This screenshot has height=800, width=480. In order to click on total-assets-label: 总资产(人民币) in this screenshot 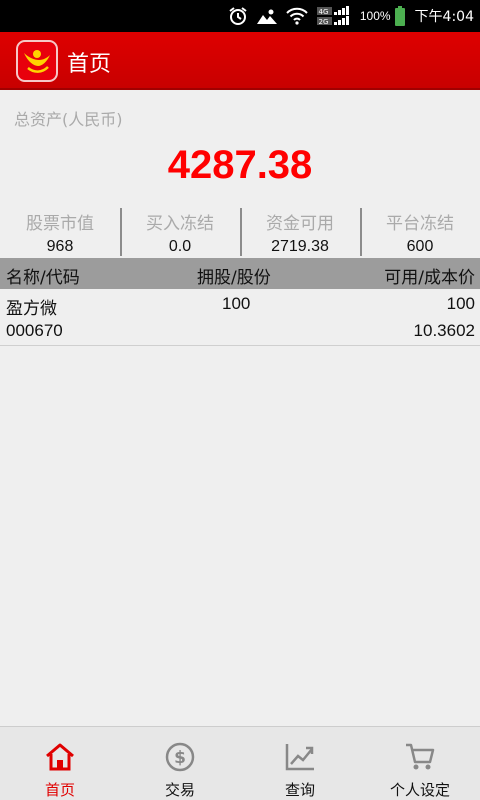, I will do `click(68, 119)`.